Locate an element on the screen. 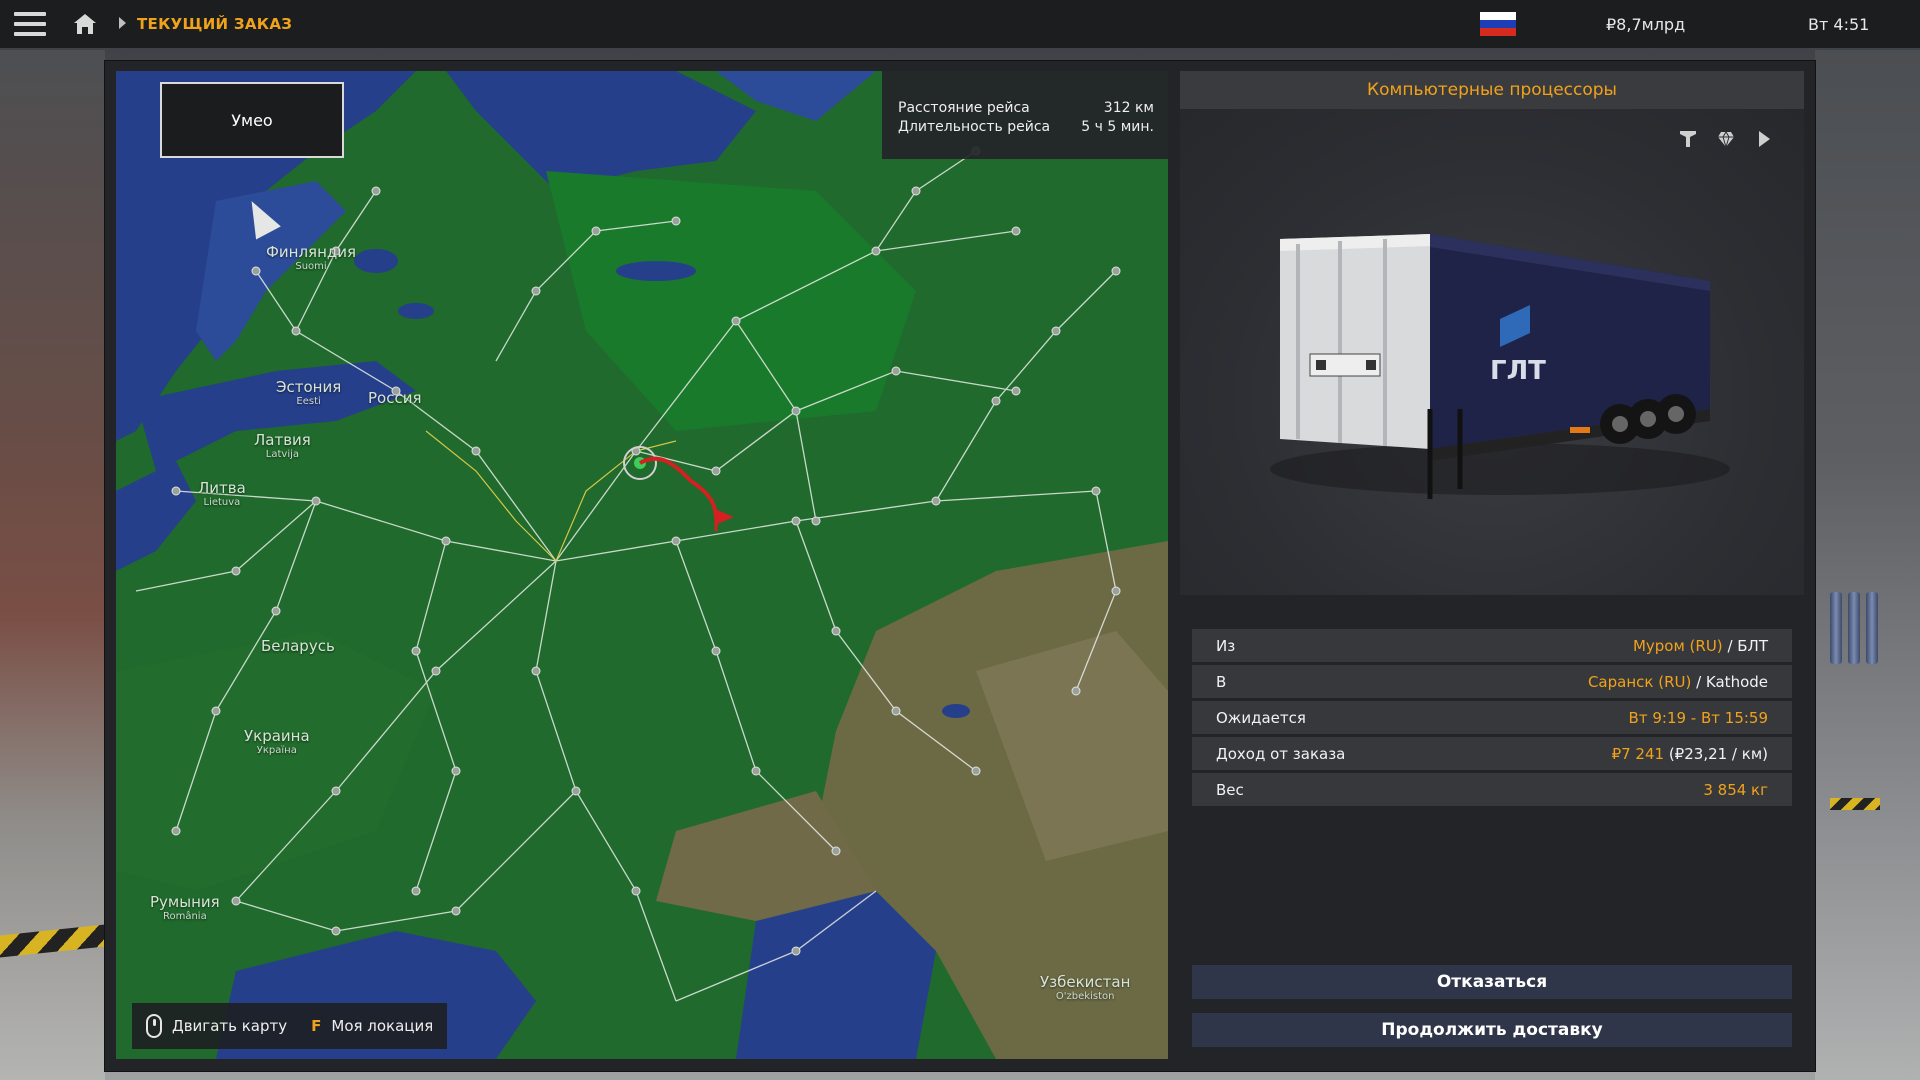 This screenshot has width=1920, height=1080. menu-icon is located at coordinates (30, 24).